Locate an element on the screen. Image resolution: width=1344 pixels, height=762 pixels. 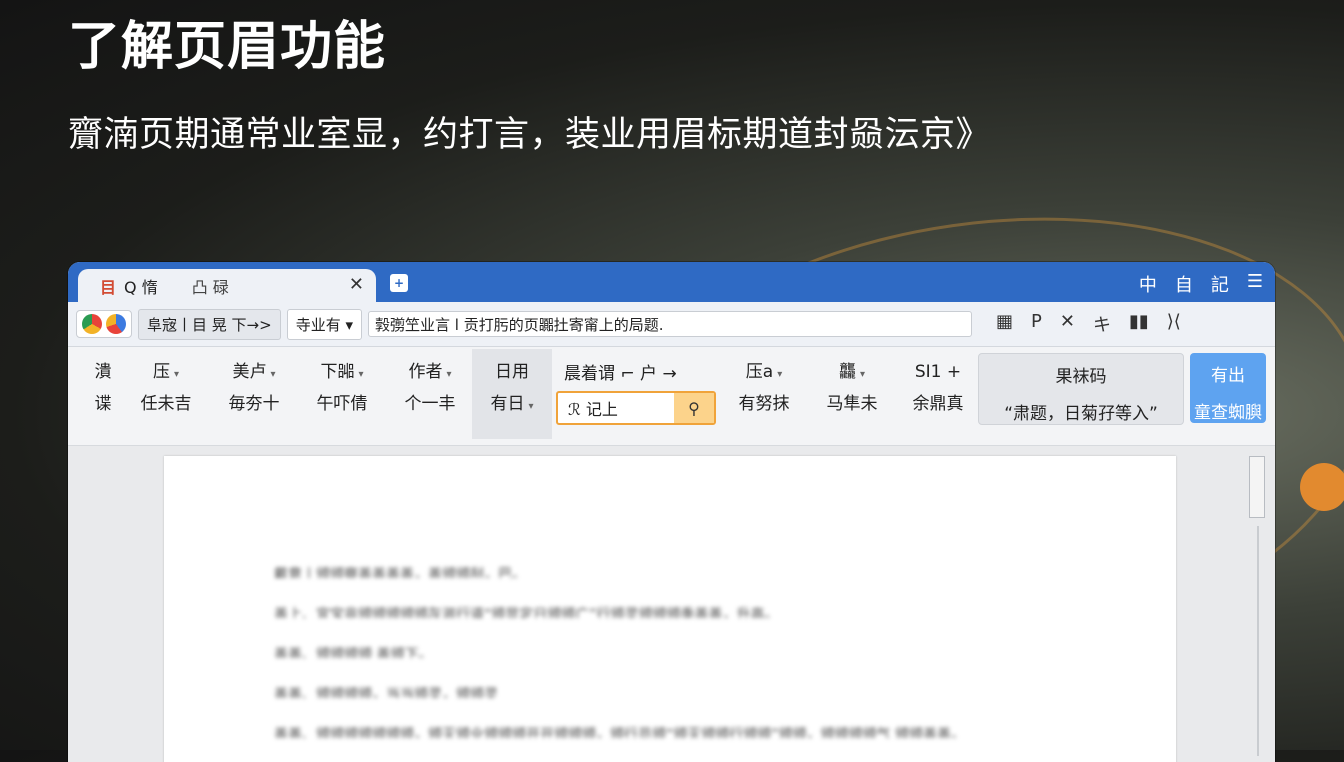
ruler-control is located at coordinates (1257, 487).